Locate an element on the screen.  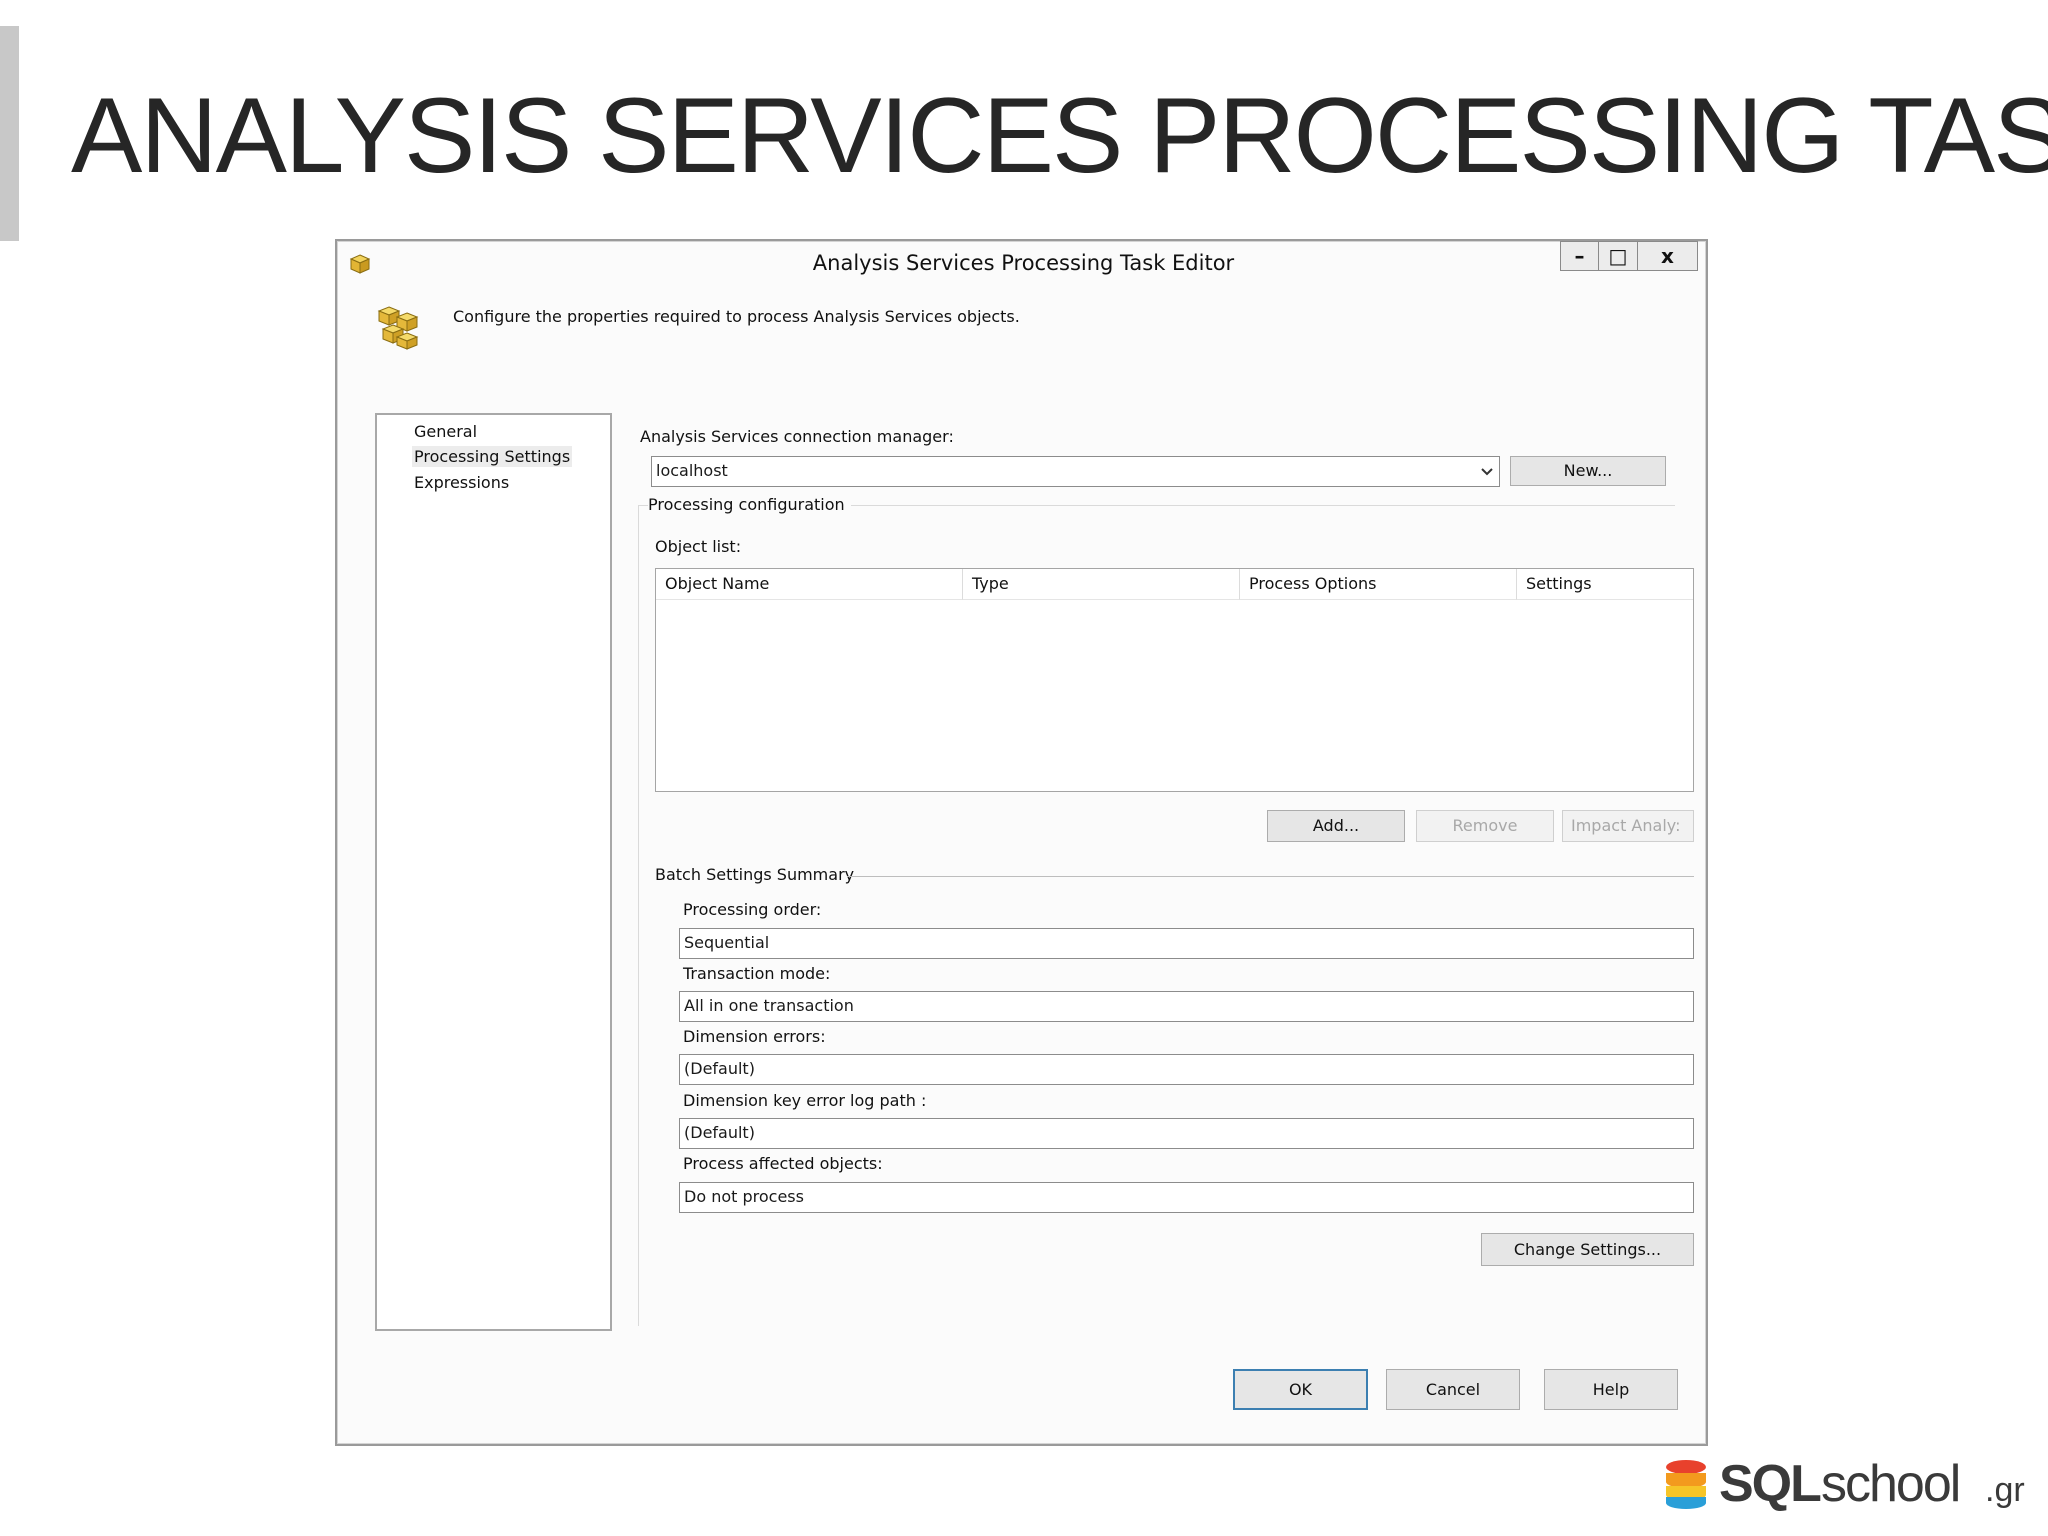
connection-manager-value: localhost is located at coordinates (692, 470).